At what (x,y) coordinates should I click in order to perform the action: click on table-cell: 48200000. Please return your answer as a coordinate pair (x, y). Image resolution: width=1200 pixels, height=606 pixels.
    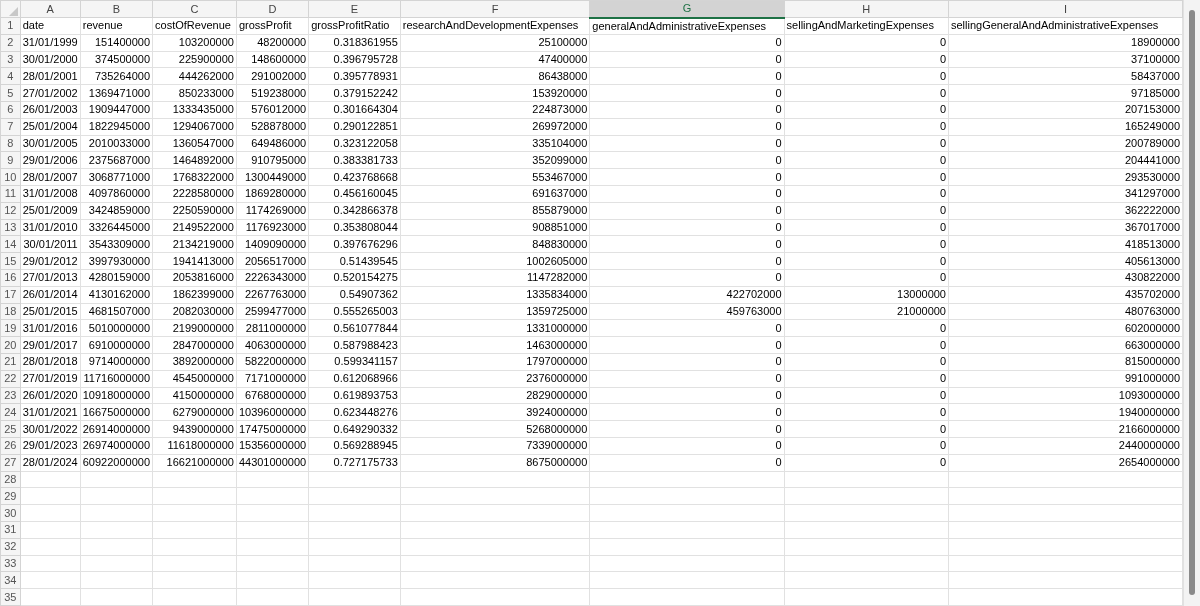
    Looking at the image, I should click on (272, 43).